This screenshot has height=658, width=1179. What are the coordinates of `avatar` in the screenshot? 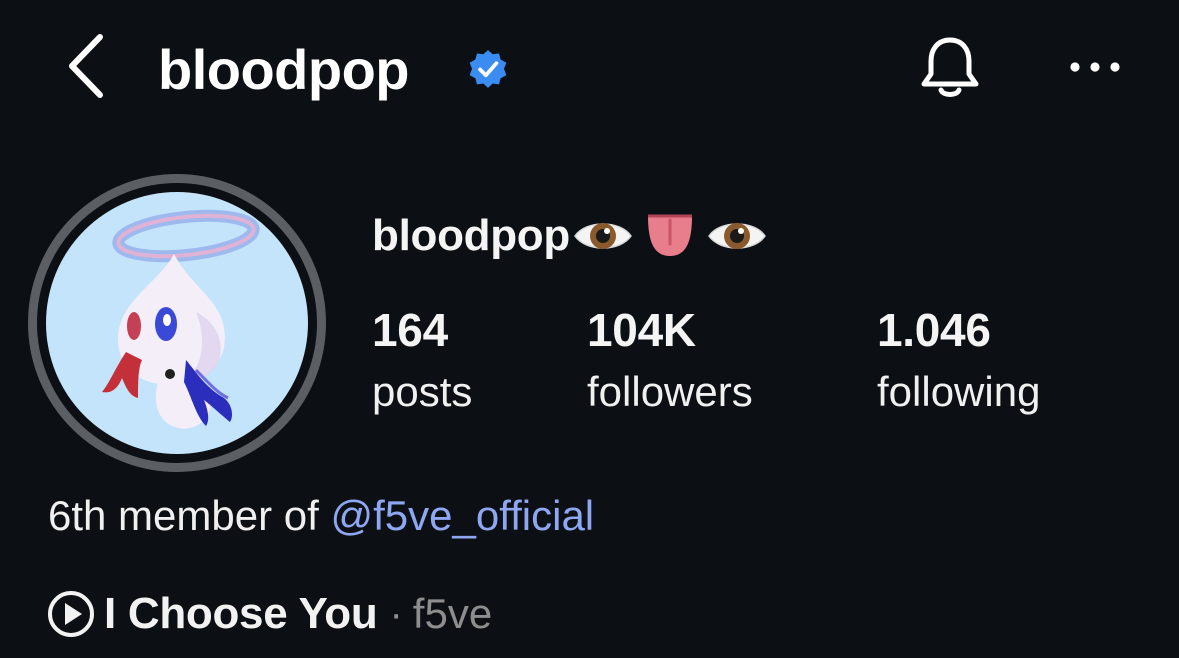 It's located at (177, 323).